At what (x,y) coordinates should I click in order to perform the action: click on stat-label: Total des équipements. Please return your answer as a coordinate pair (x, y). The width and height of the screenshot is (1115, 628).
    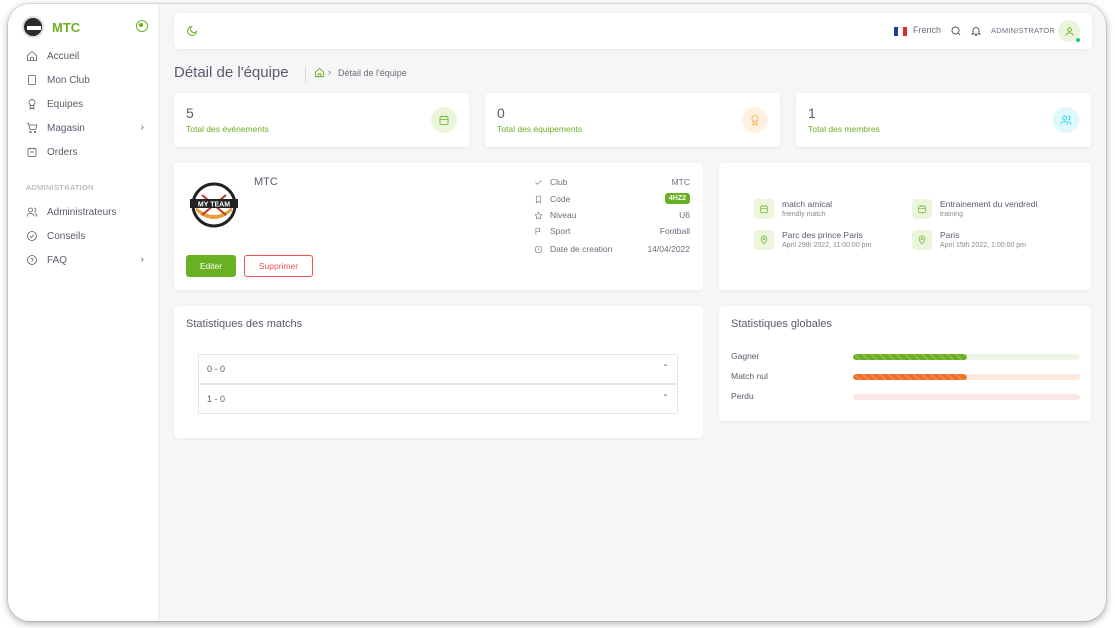
    Looking at the image, I should click on (540, 129).